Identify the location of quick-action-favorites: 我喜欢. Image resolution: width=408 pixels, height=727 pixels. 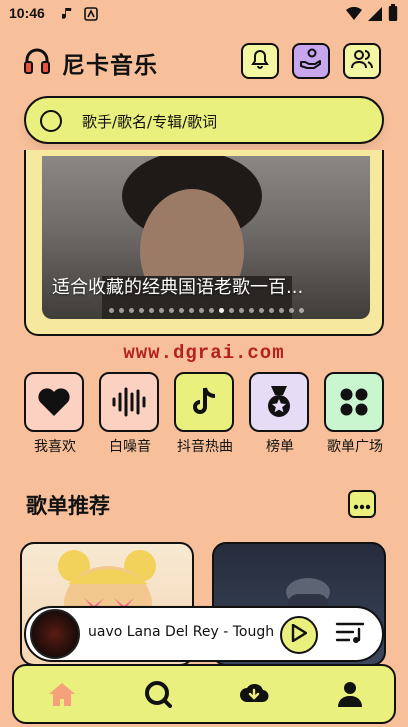
(55, 416).